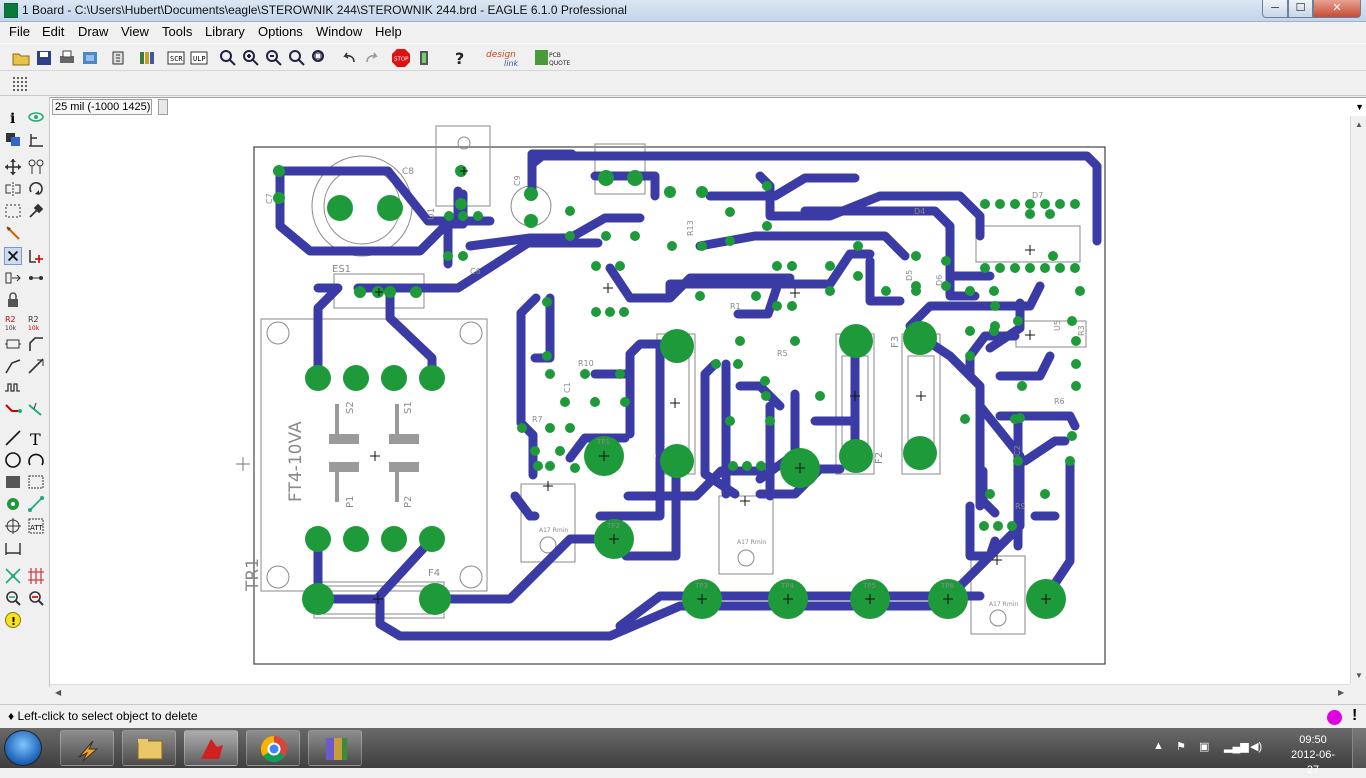 The width and height of the screenshot is (1366, 778). I want to click on zoom-in-icon, so click(251, 58).